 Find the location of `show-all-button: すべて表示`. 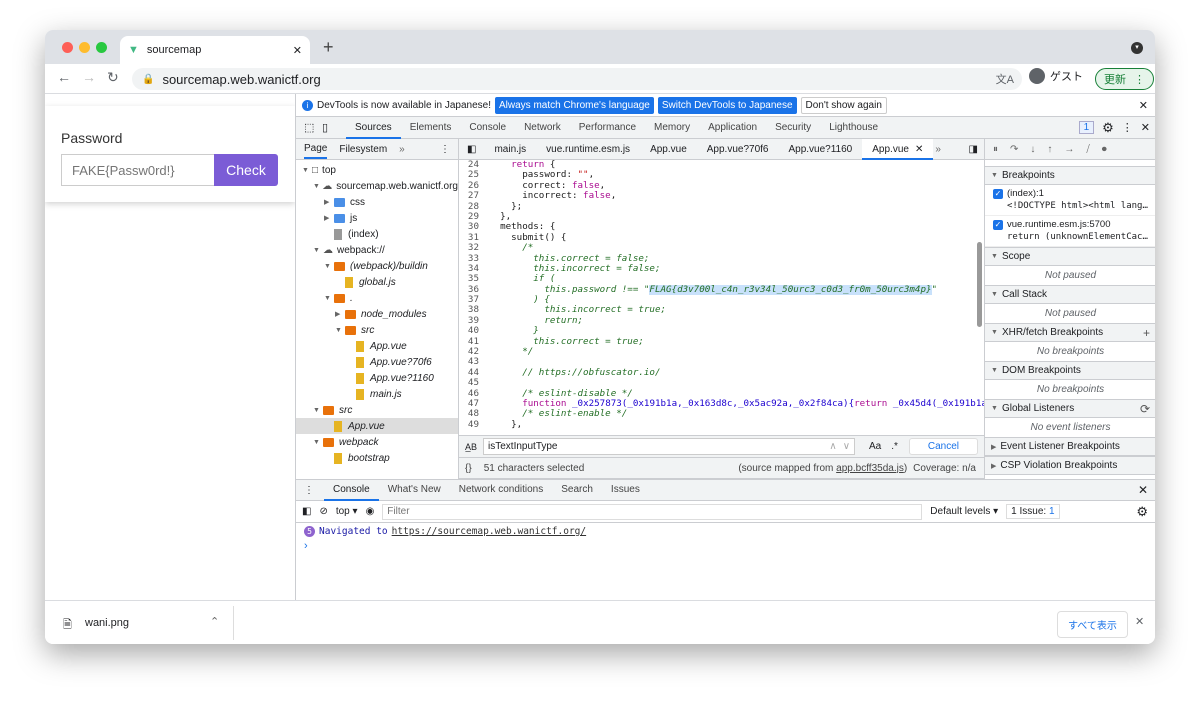

show-all-button: すべて表示 is located at coordinates (1092, 624).